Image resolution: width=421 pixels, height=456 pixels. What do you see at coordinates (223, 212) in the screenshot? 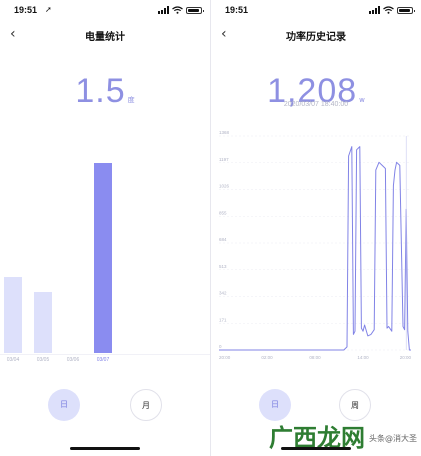
I see `y-tick-label: 855` at bounding box center [223, 212].